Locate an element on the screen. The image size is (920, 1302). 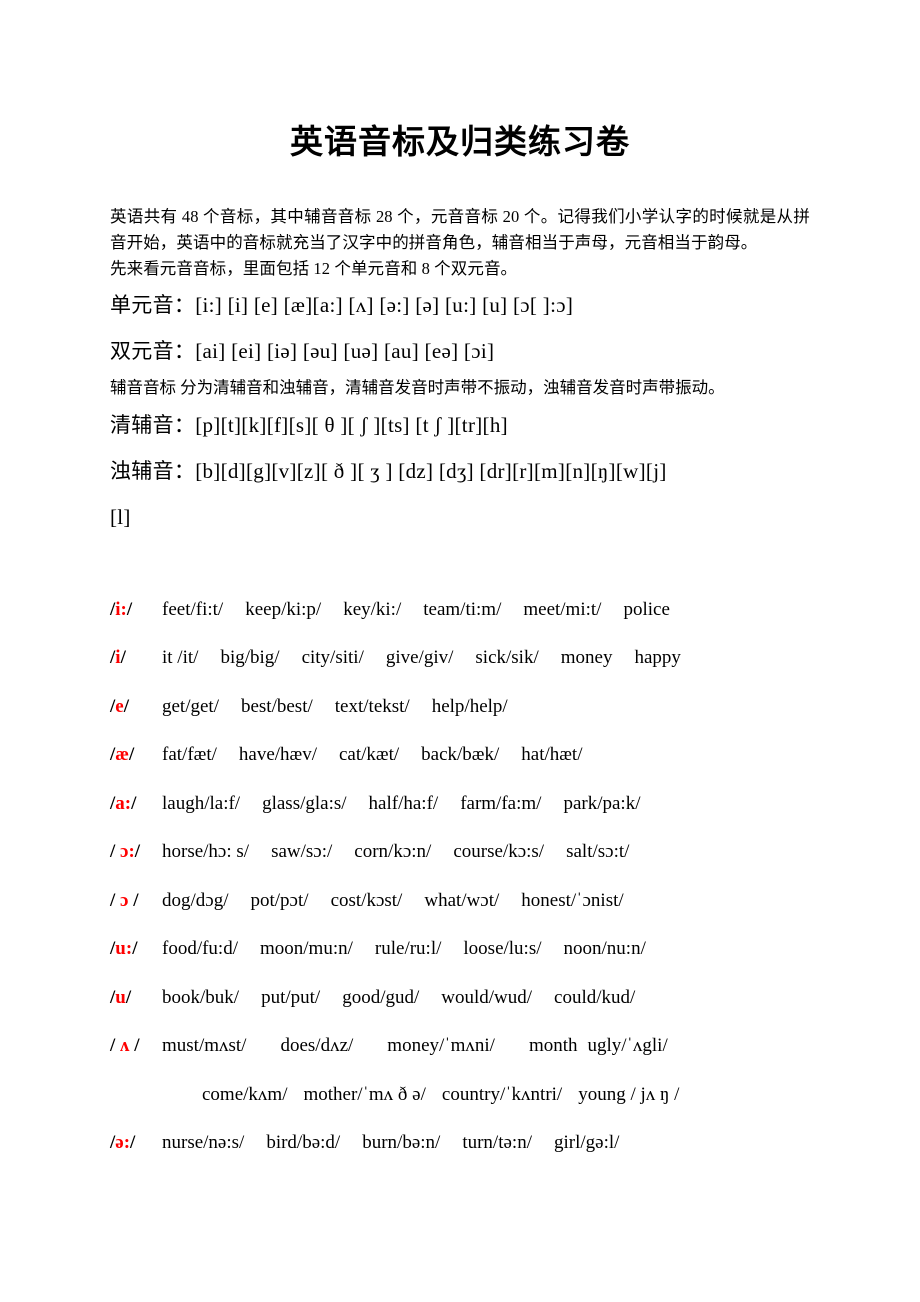
phonetic-symbol: /a:/ is located at coordinates (131, 804).